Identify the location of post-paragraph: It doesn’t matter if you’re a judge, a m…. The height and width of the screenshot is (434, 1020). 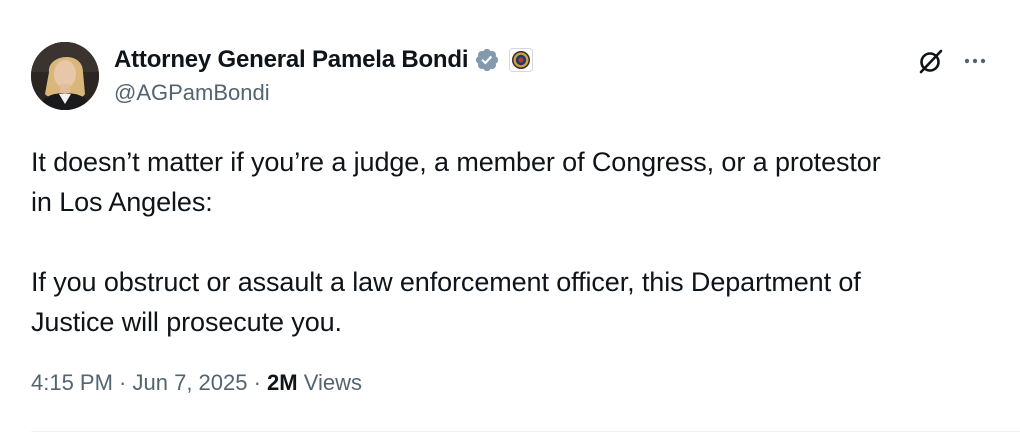
(456, 182).